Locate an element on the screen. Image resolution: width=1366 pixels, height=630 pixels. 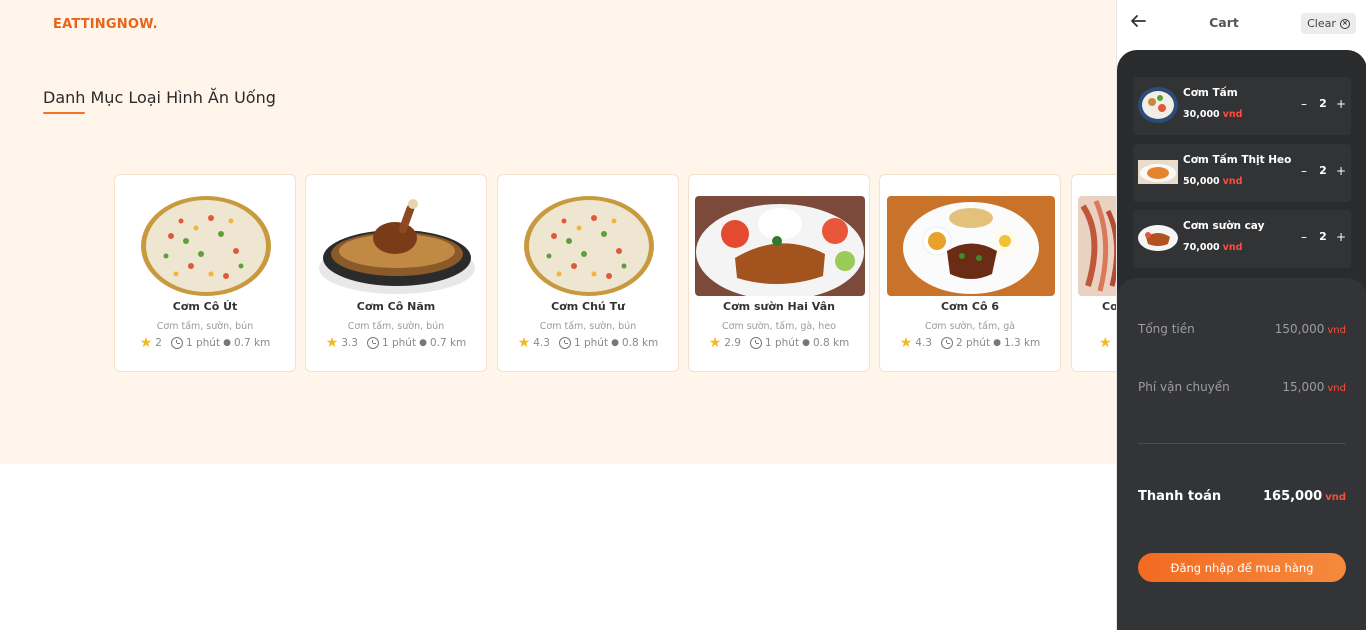
restaurant-name: Cơm Cô Út is located at coordinates (205, 306).